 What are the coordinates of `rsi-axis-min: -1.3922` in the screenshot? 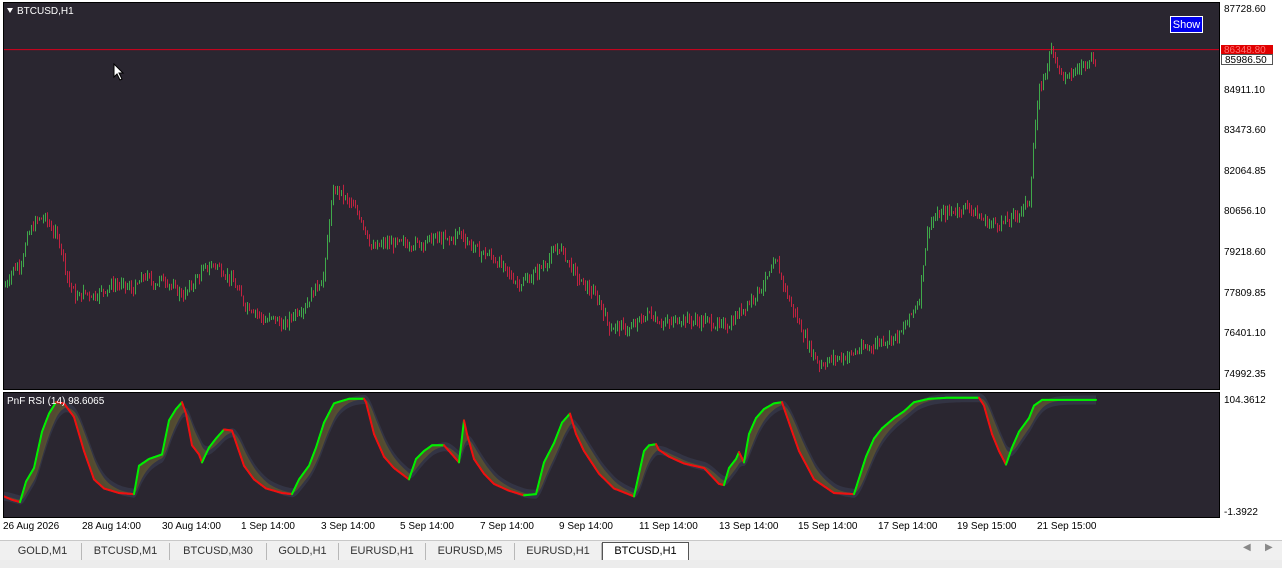 It's located at (1241, 512).